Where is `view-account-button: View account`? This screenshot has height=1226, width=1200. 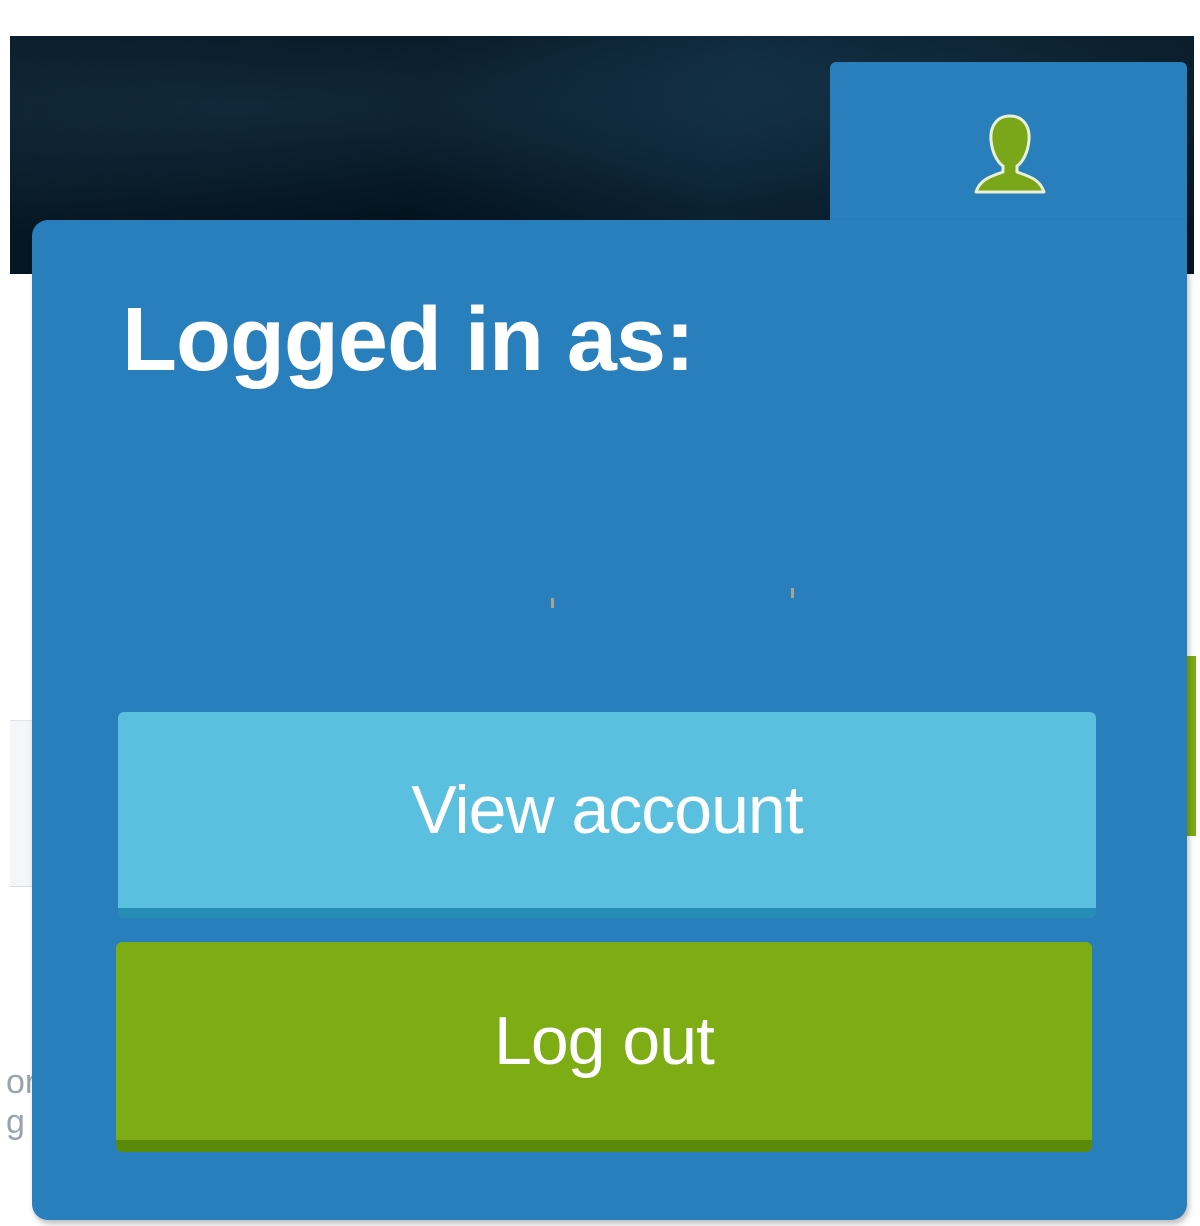
view-account-button: View account is located at coordinates (607, 815).